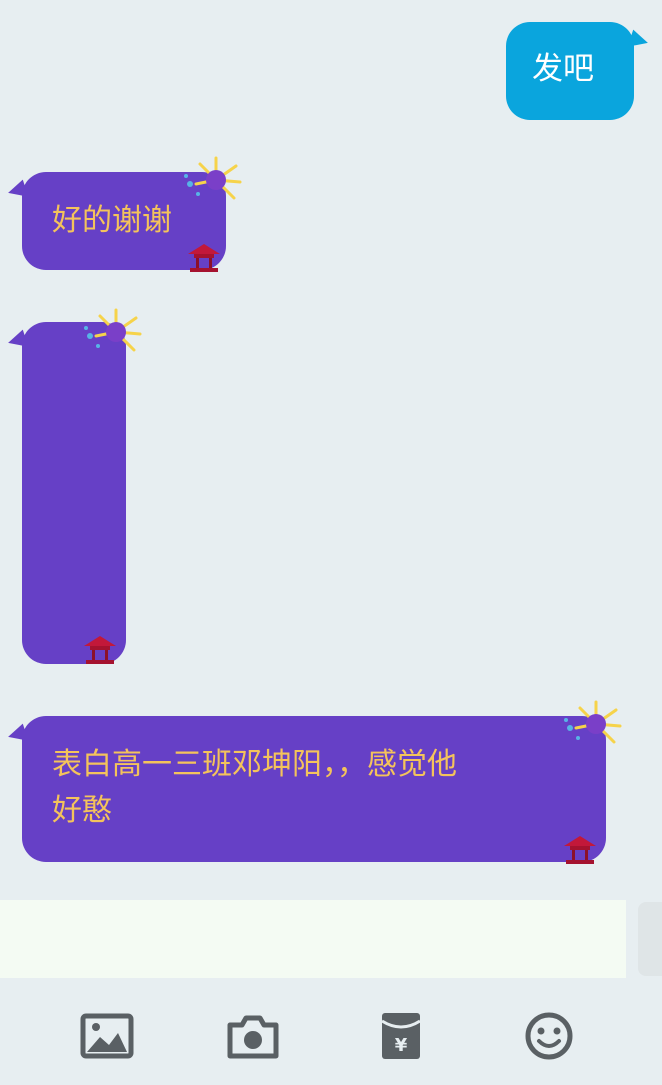  I want to click on message-bubble-incoming: 好的谢谢, so click(132, 214).